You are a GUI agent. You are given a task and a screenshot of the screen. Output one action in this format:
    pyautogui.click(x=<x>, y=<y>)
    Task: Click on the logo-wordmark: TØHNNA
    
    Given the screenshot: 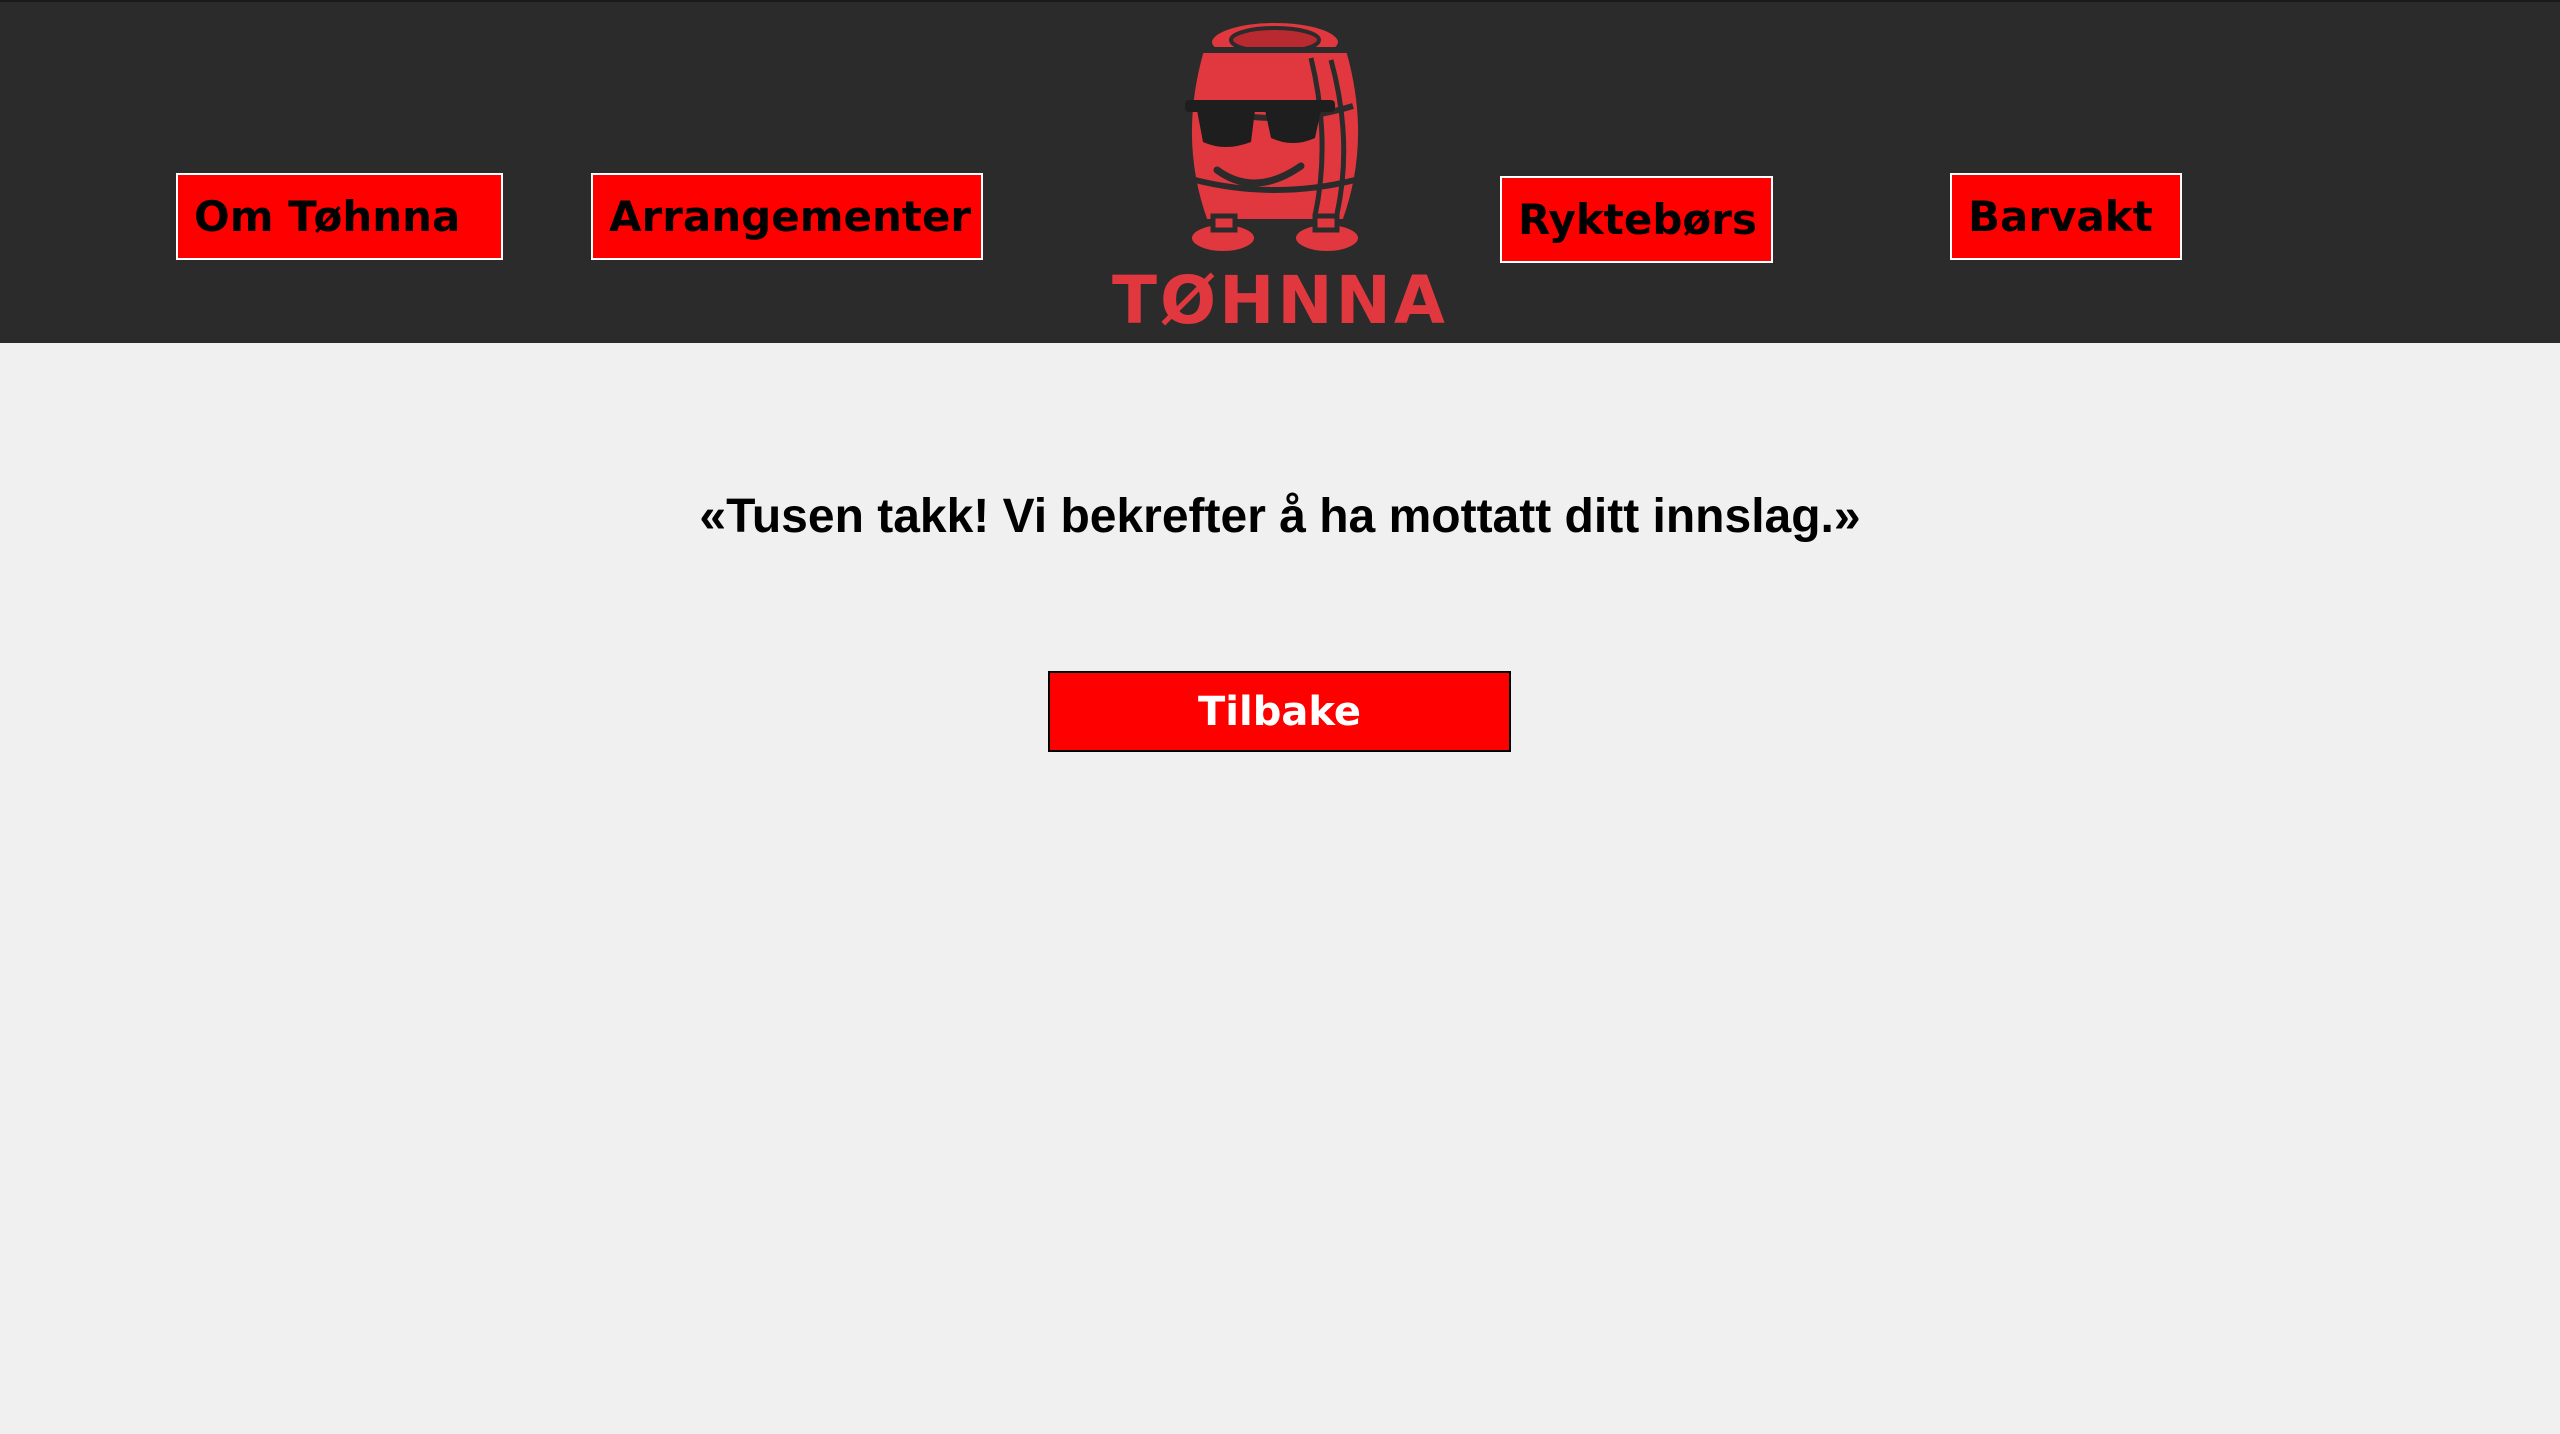 What is the action you would take?
    pyautogui.click(x=1280, y=300)
    